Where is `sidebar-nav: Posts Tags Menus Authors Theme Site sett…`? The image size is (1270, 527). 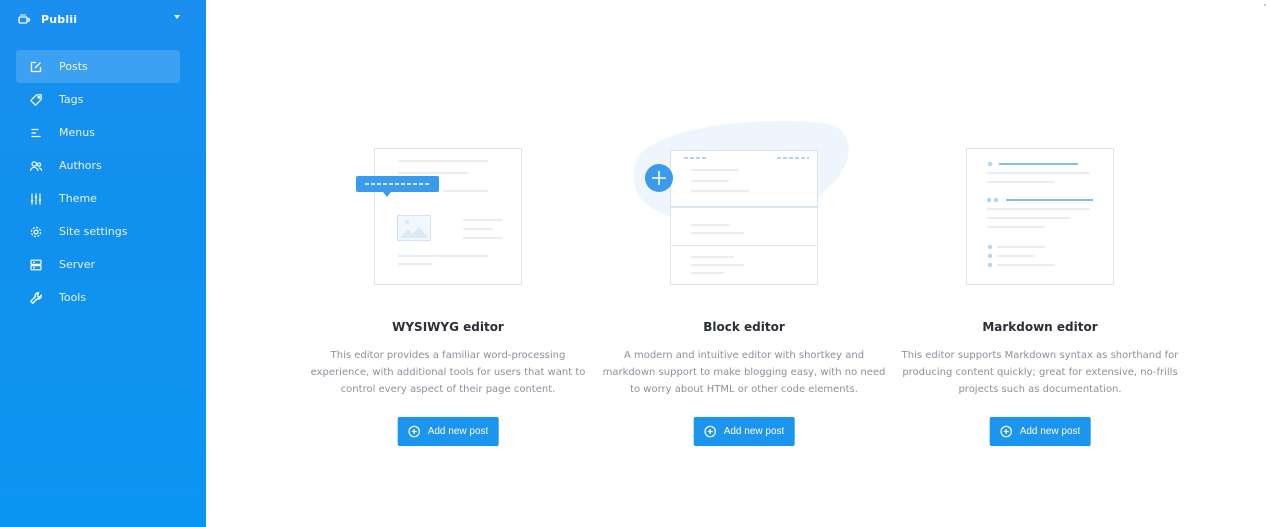 sidebar-nav: Posts Tags Menus Authors Theme Site sett… is located at coordinates (98, 182).